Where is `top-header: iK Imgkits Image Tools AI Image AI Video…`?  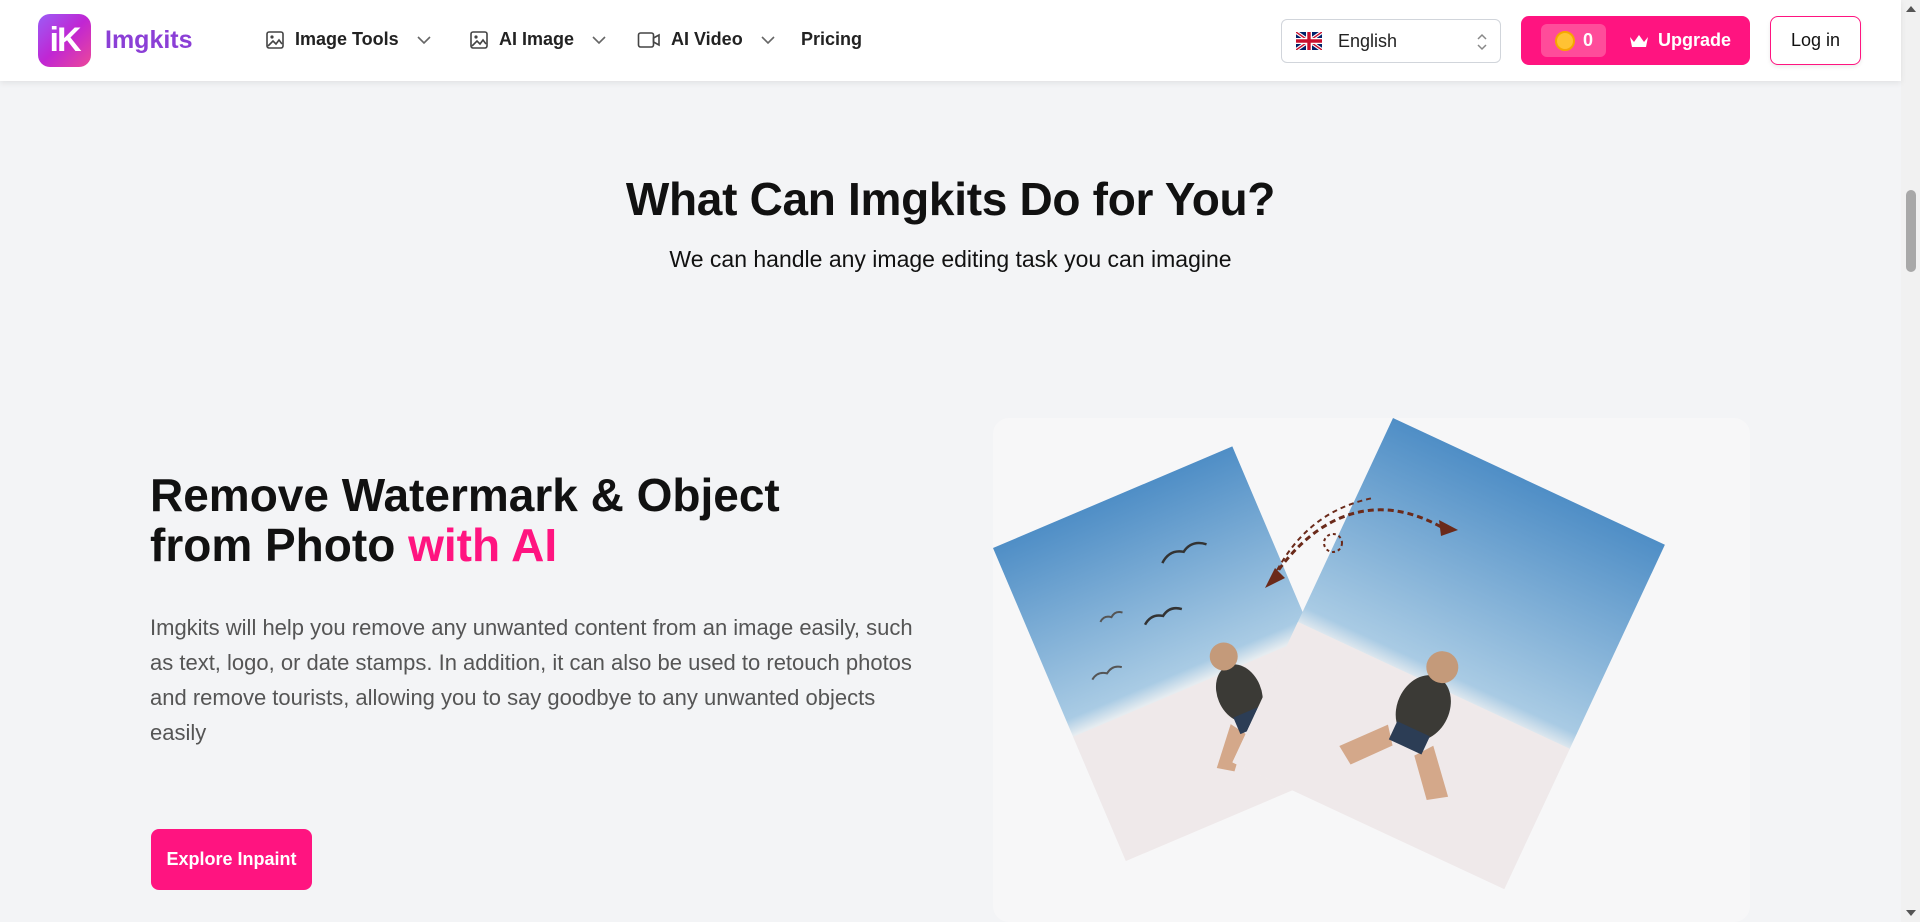 top-header: iK Imgkits Image Tools AI Image AI Video… is located at coordinates (950, 40).